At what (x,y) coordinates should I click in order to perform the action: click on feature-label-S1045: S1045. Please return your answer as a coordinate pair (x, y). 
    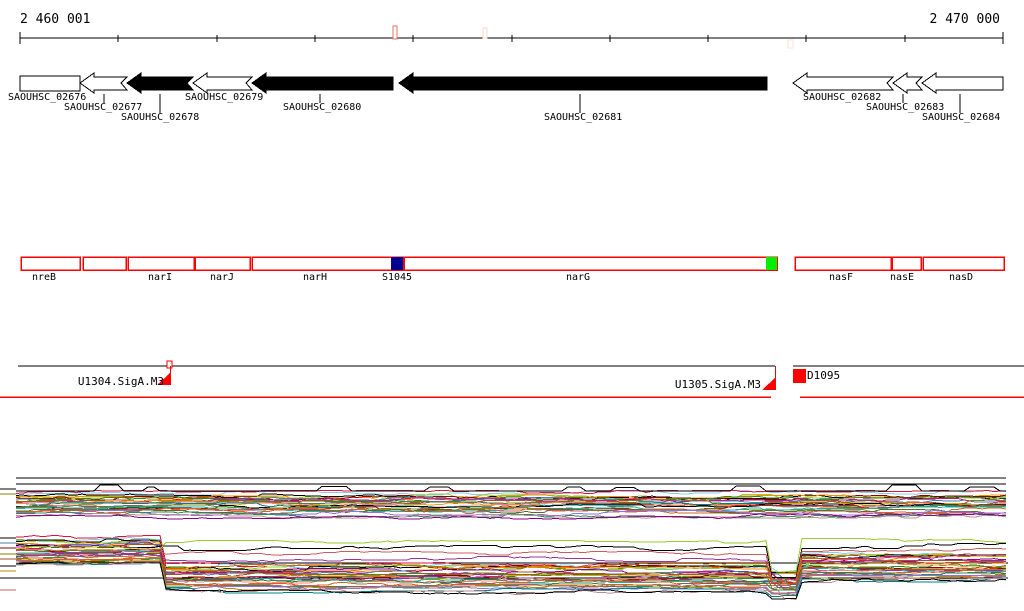
    Looking at the image, I should click on (397, 277).